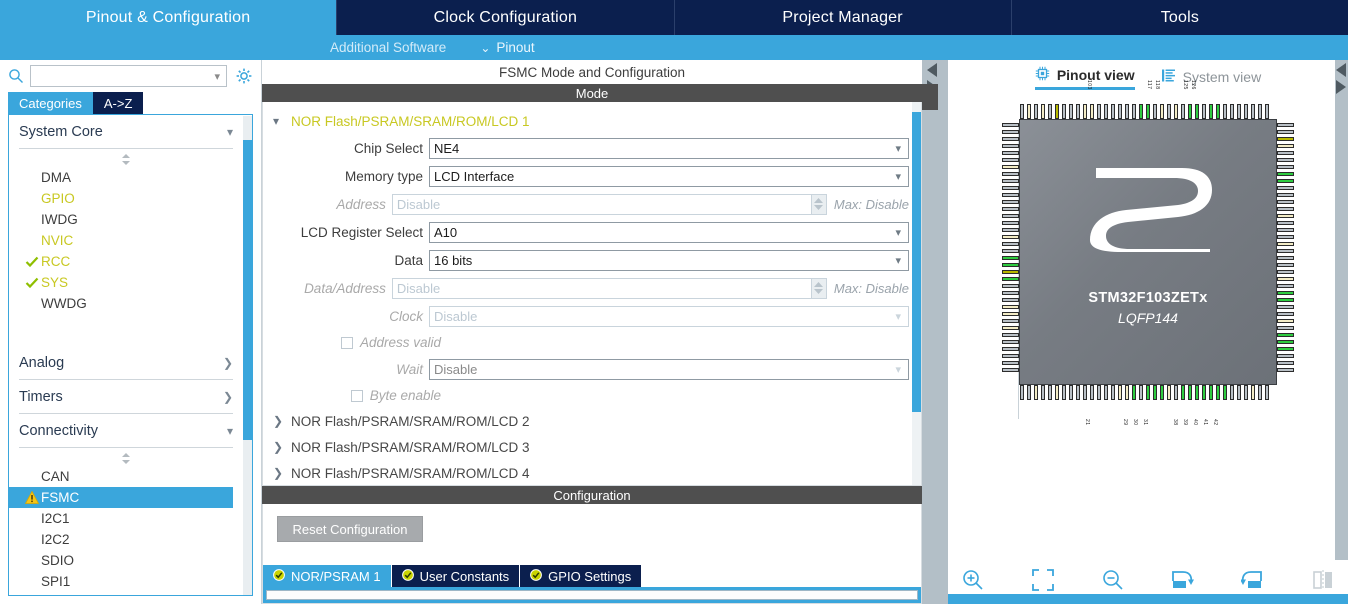  I want to click on pinout-scrollbar, so click(1341, 310).